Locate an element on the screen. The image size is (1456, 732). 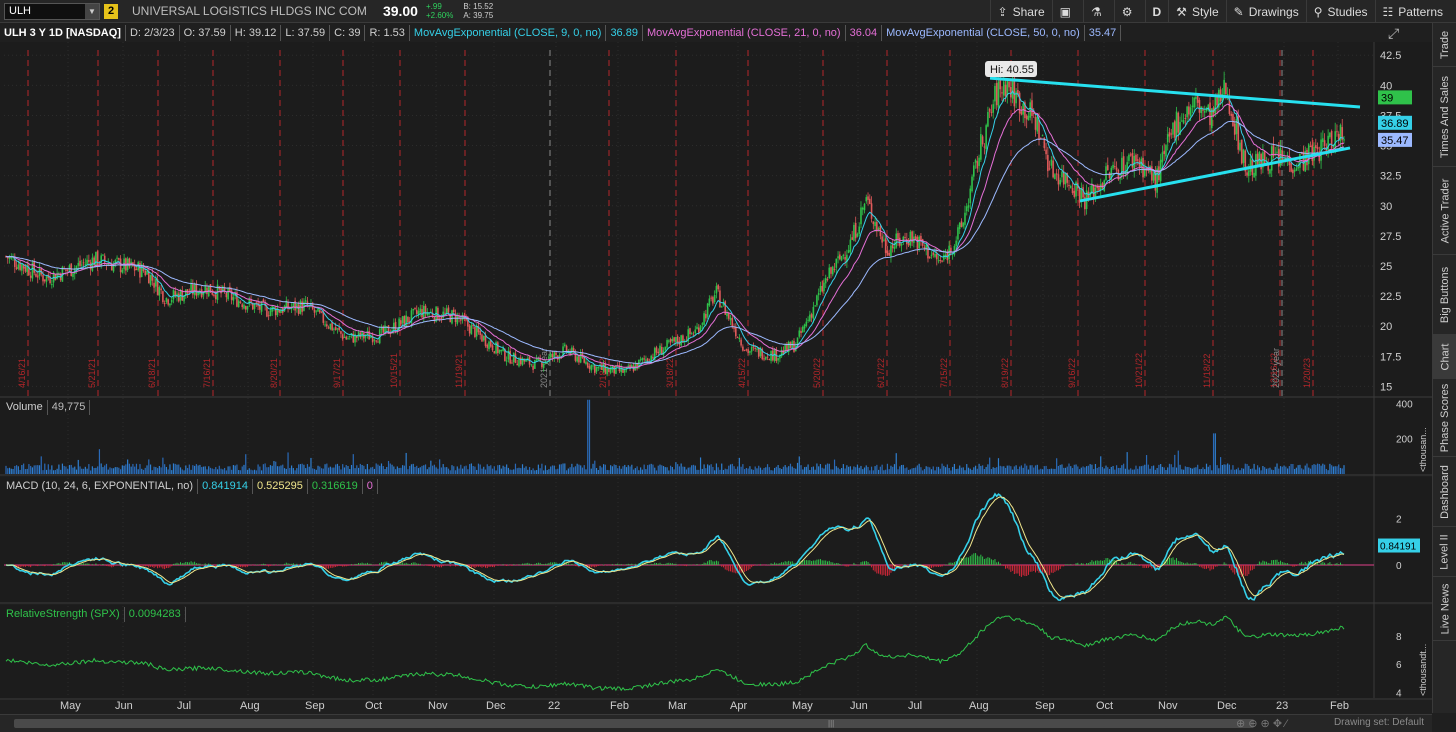
ema9-label: MovAvgExponential (CLOSE, 9, 0, no) is located at coordinates (508, 33).